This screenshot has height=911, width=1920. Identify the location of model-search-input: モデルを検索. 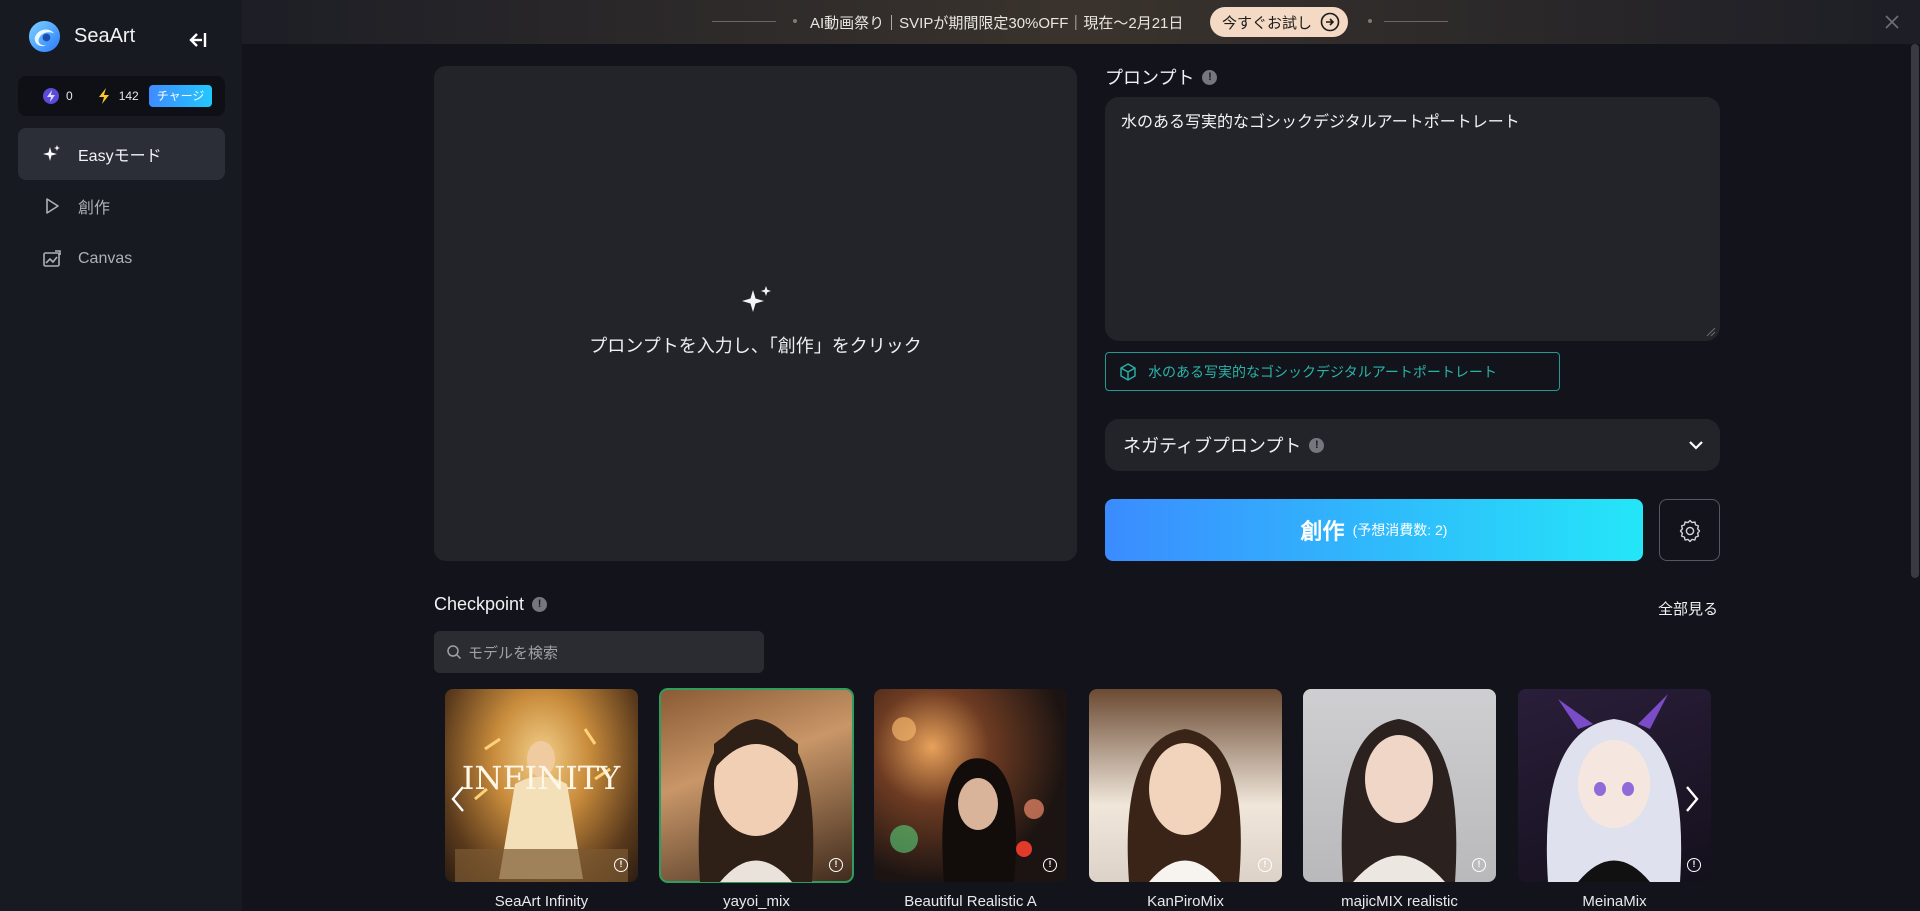
(599, 652).